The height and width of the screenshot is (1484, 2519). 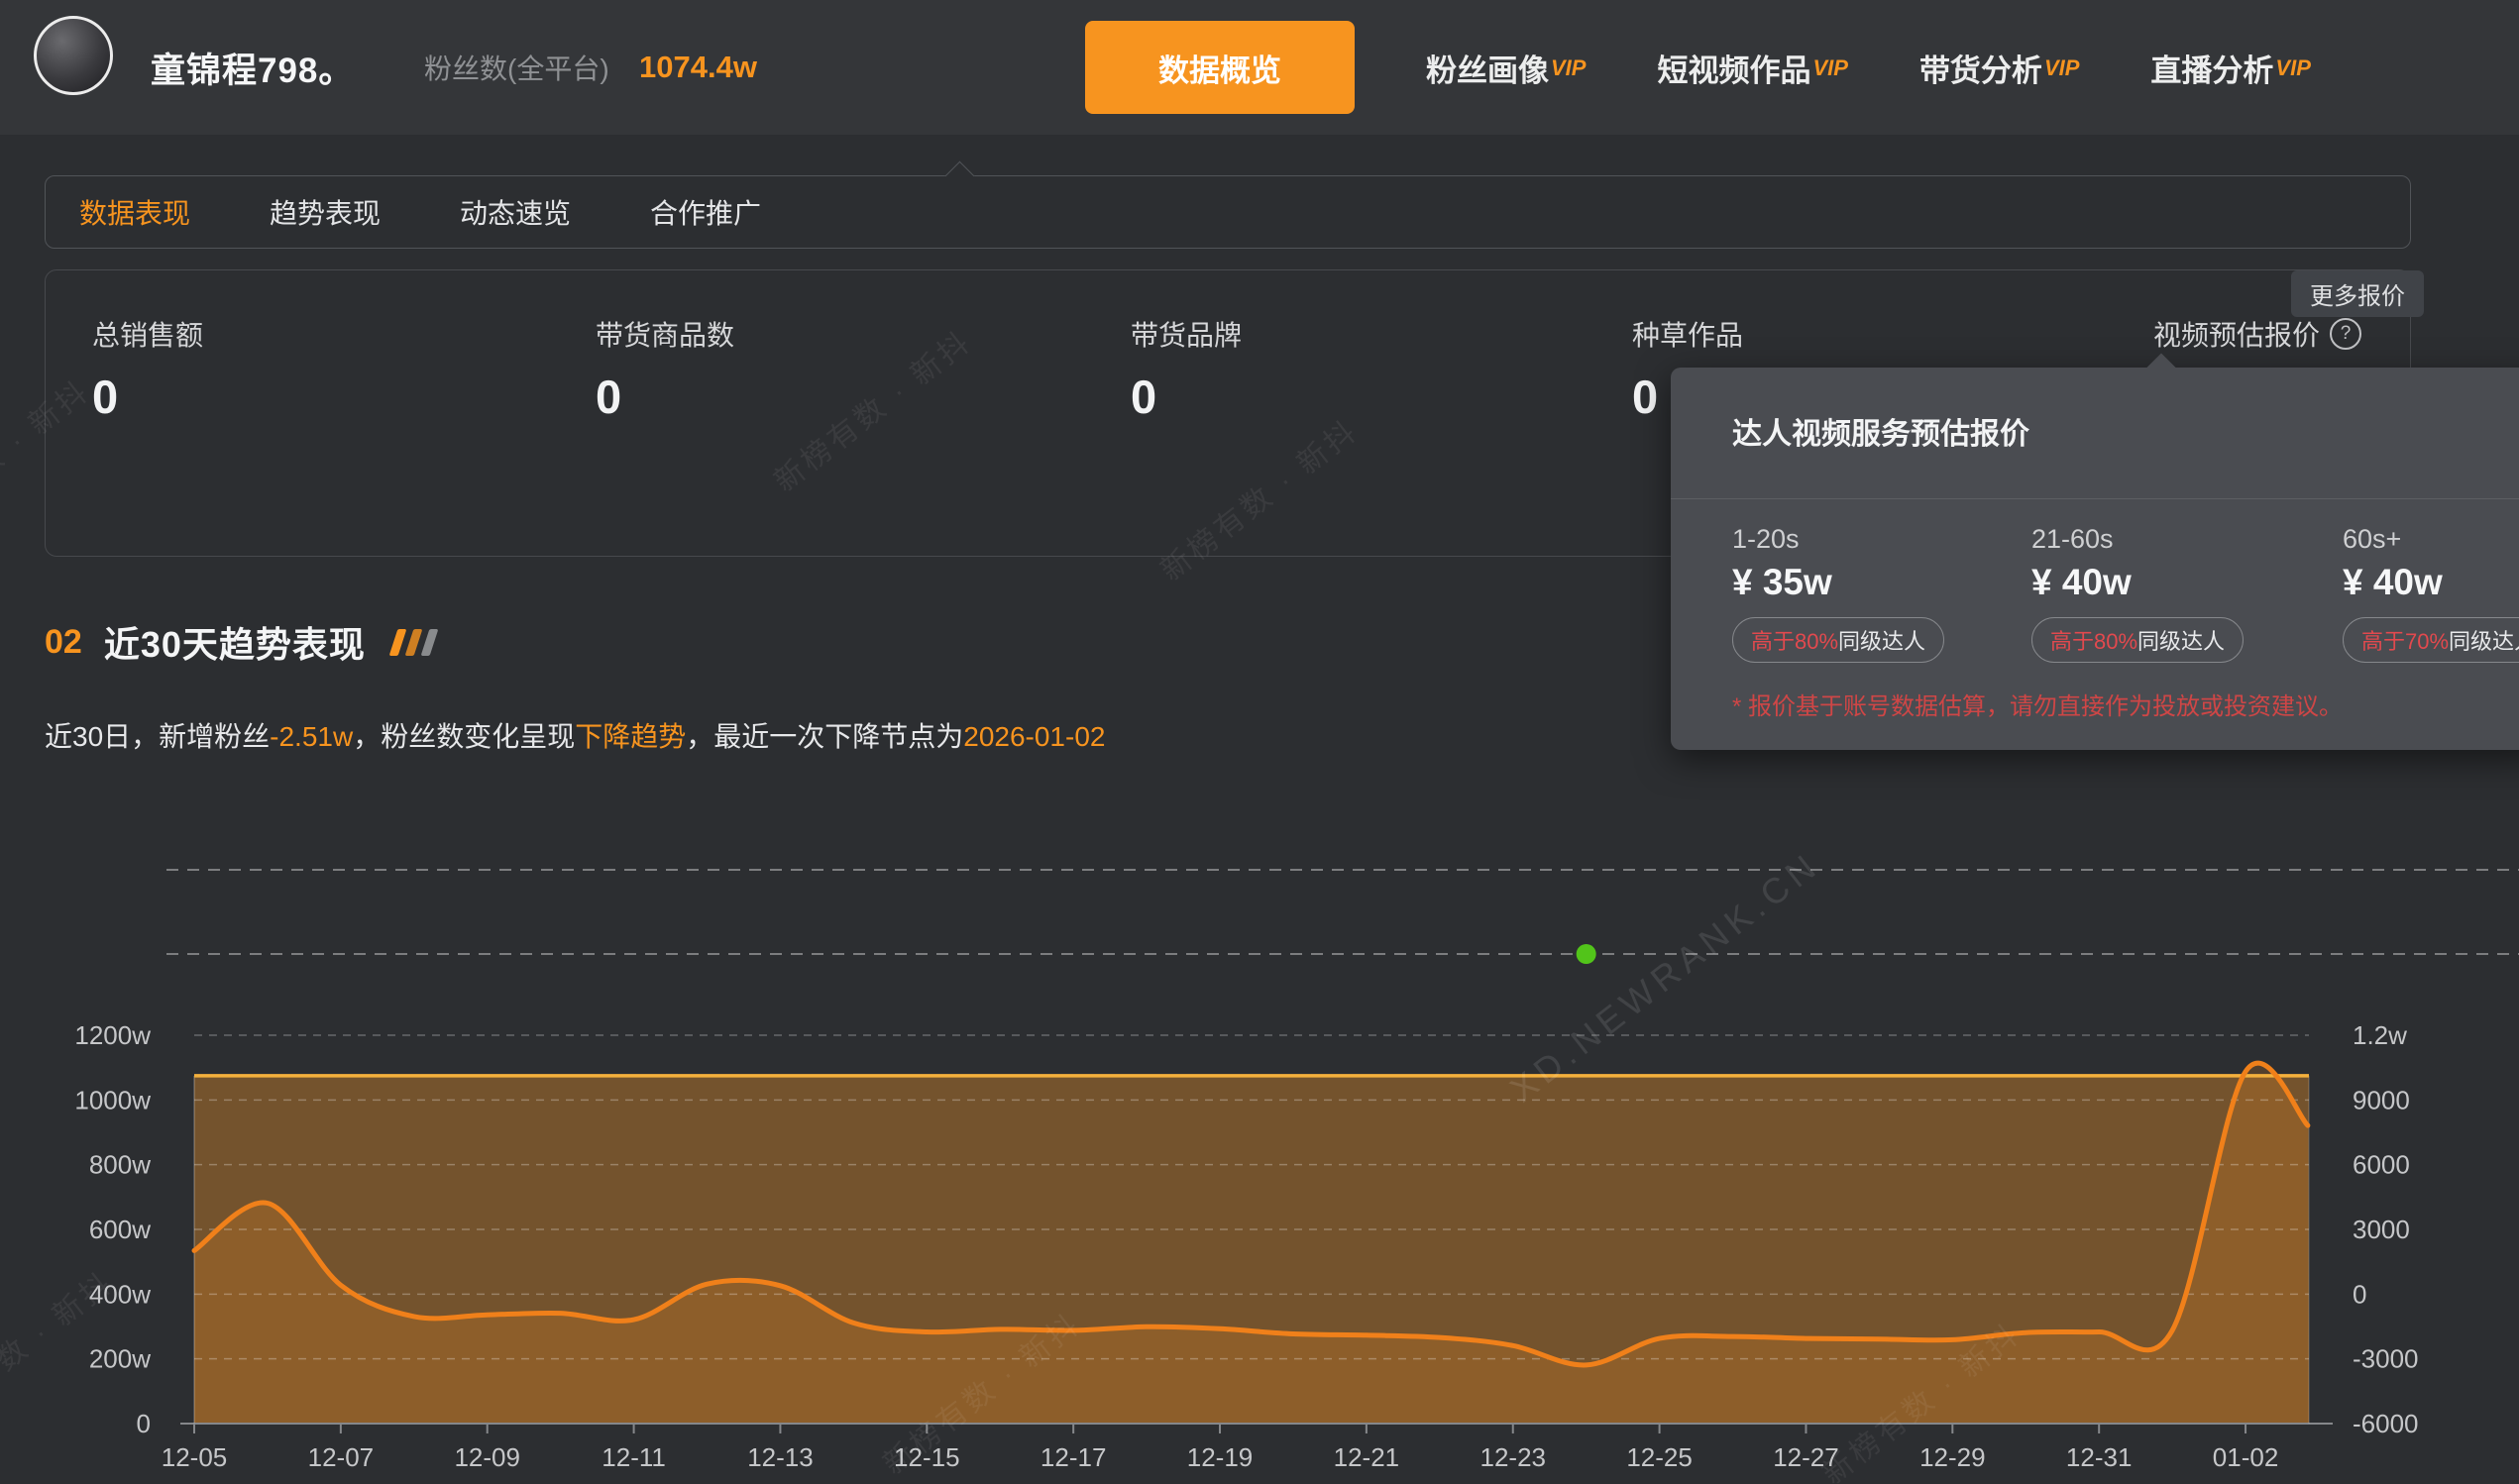 I want to click on summary-trend-word: 下降趋势, so click(x=631, y=737).